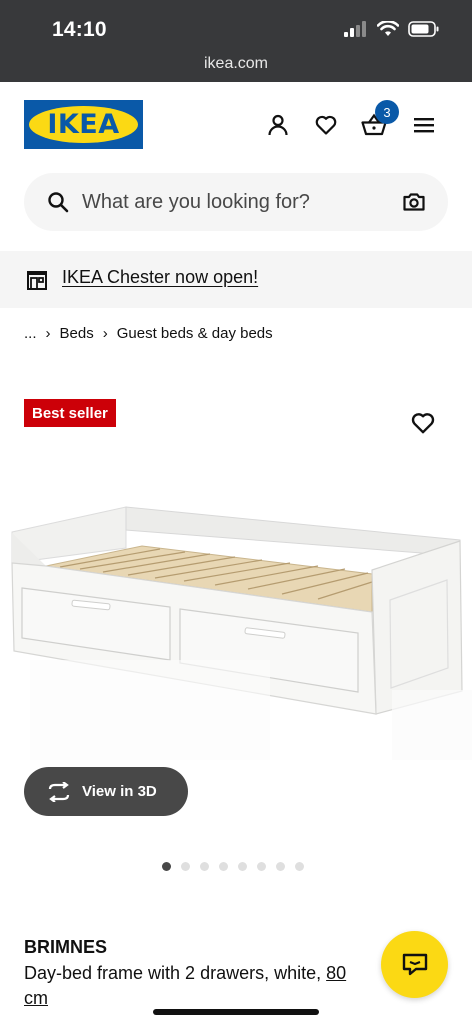 Image resolution: width=472 pixels, height=1024 pixels. I want to click on store-banner-link: IKEA Chester now open!, so click(160, 277).